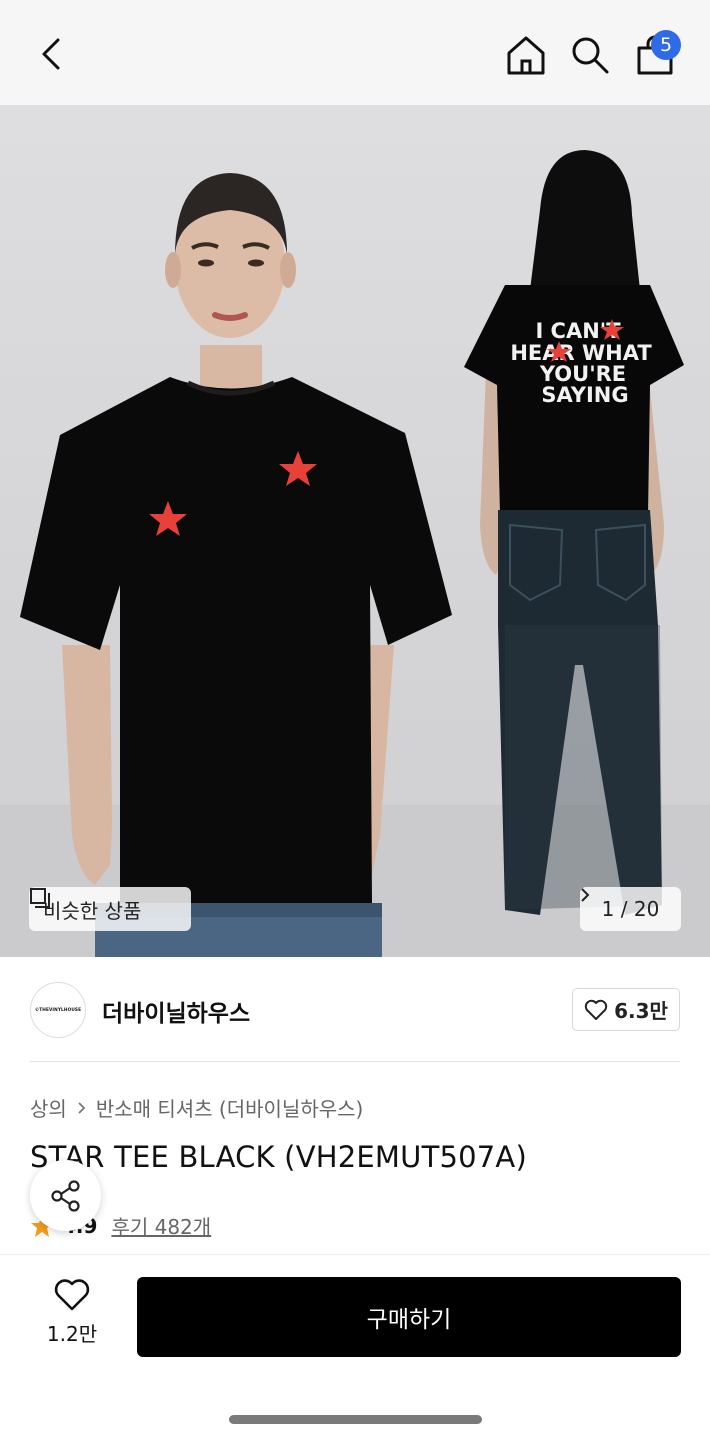 The height and width of the screenshot is (1440, 710). What do you see at coordinates (48, 1107) in the screenshot?
I see `breadcrumb-item-category: 상의` at bounding box center [48, 1107].